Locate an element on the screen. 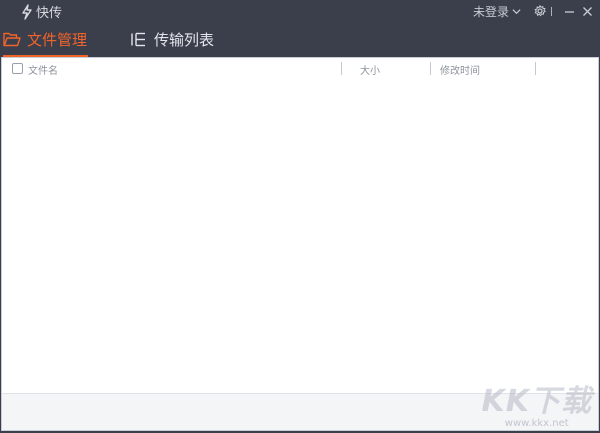 This screenshot has height=433, width=600. chevron-down-icon is located at coordinates (516, 11).